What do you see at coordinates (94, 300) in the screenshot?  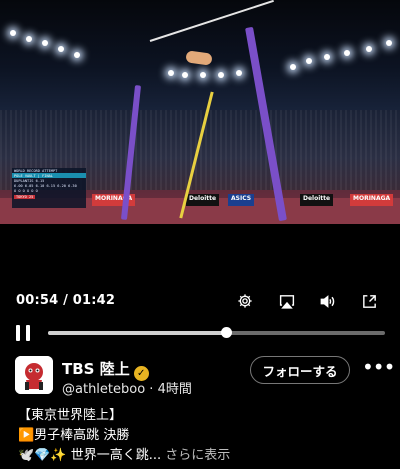 I see `duration: 01:42` at bounding box center [94, 300].